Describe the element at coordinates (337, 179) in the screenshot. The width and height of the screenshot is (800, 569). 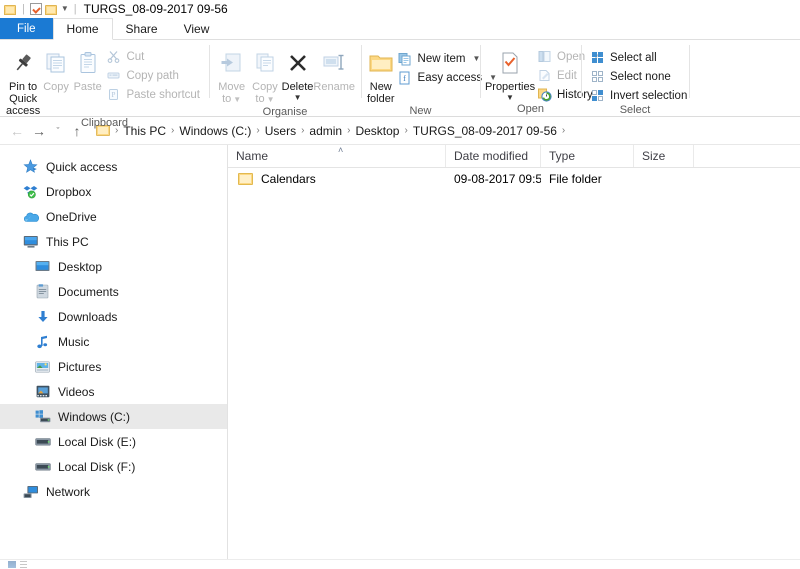
I see `cell-name: Calendars` at that location.